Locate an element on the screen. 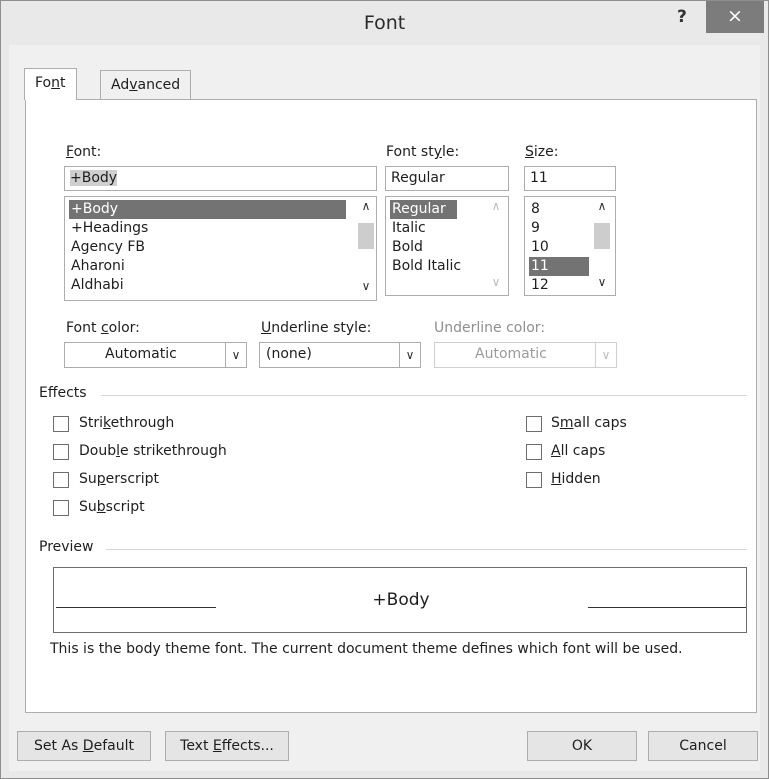  font-list-item: +Headings is located at coordinates (108, 228).